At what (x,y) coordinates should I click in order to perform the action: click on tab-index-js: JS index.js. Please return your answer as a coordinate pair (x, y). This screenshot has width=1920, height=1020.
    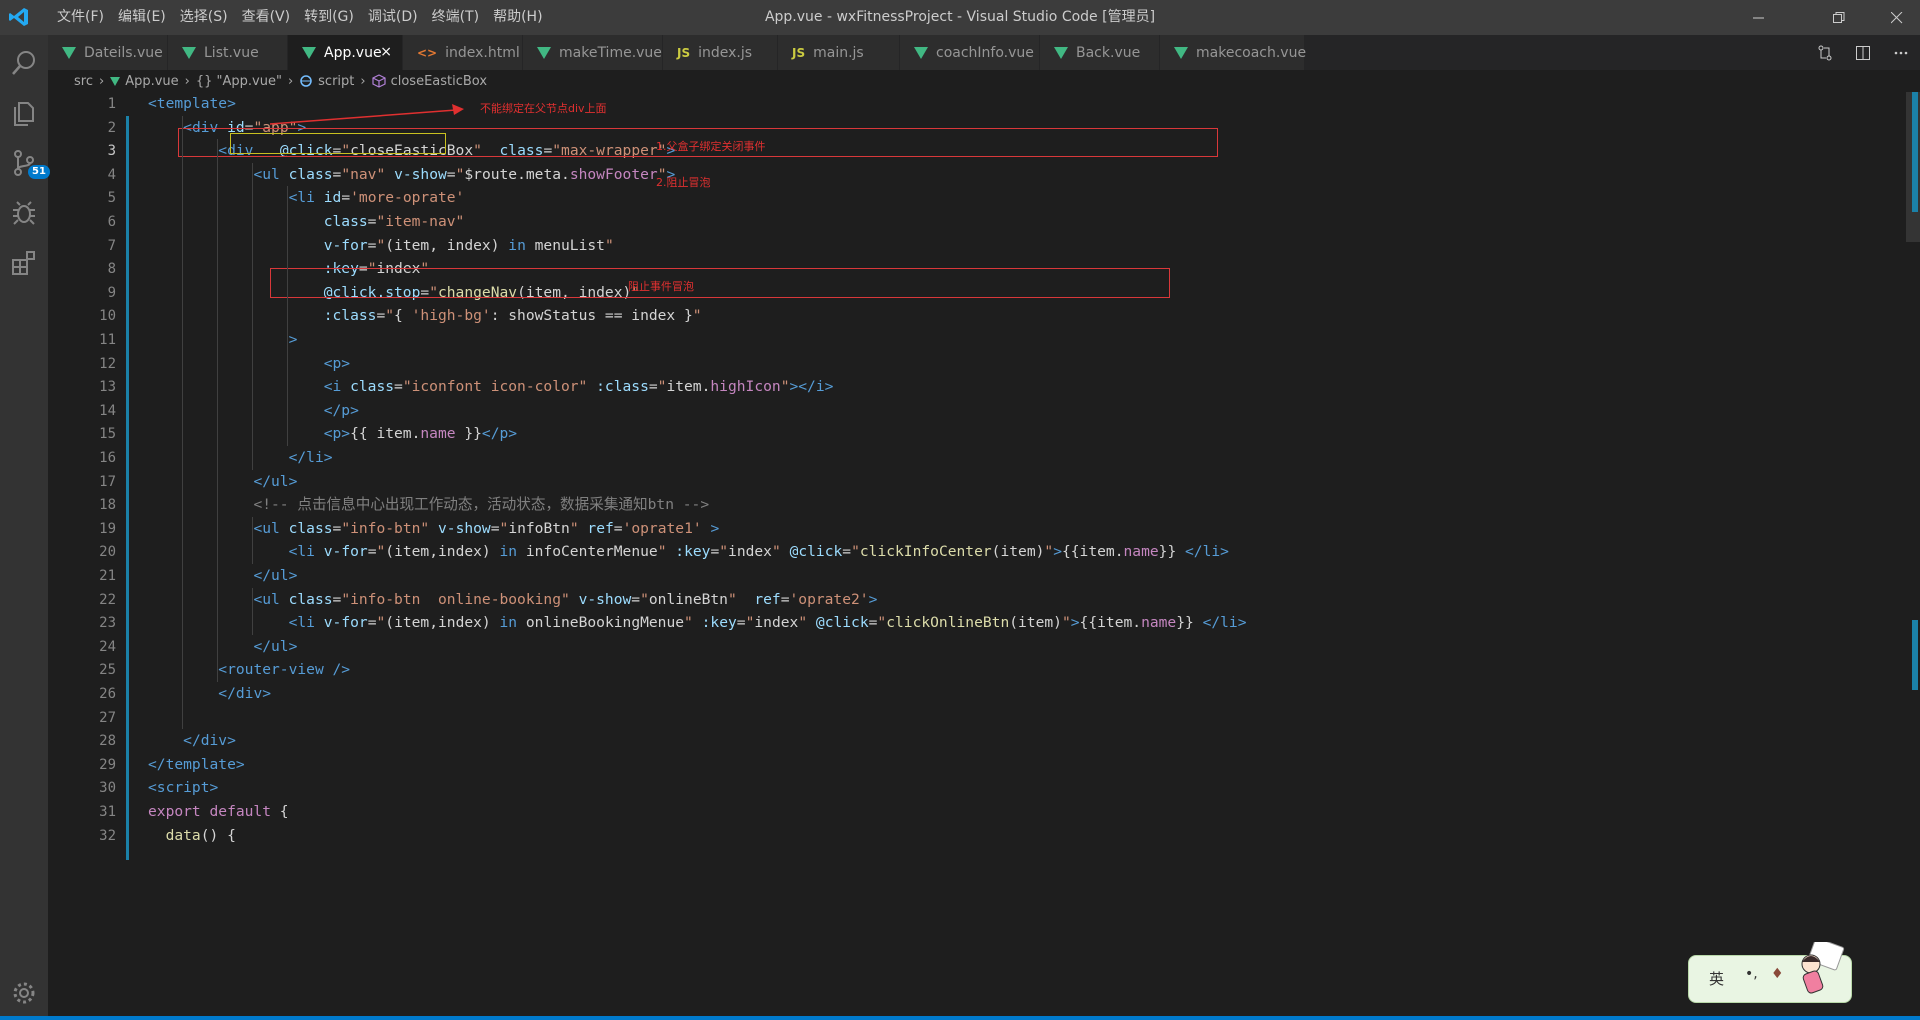
    Looking at the image, I should click on (720, 52).